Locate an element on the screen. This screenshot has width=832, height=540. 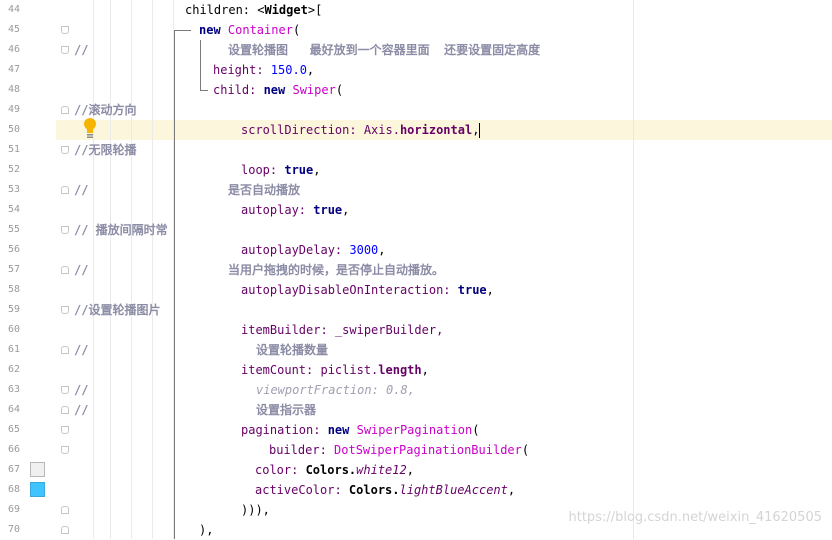
code-token: itemCount: piclist. is located at coordinates (310, 370).